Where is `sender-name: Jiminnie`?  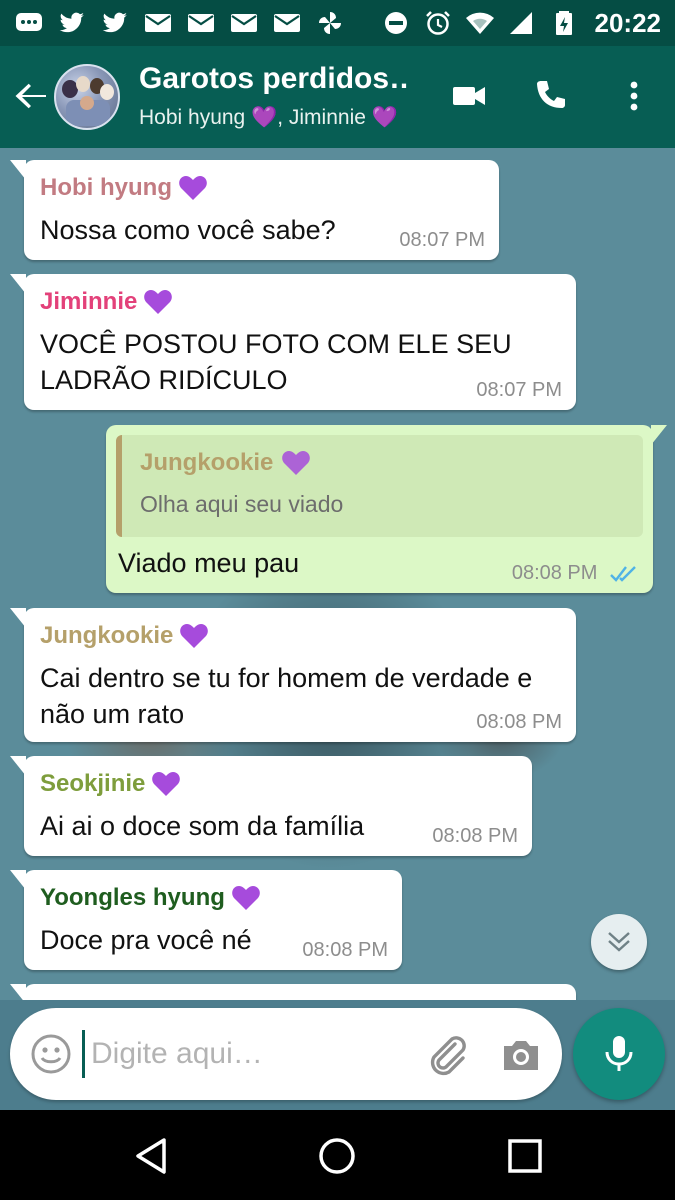
sender-name: Jiminnie is located at coordinates (300, 302).